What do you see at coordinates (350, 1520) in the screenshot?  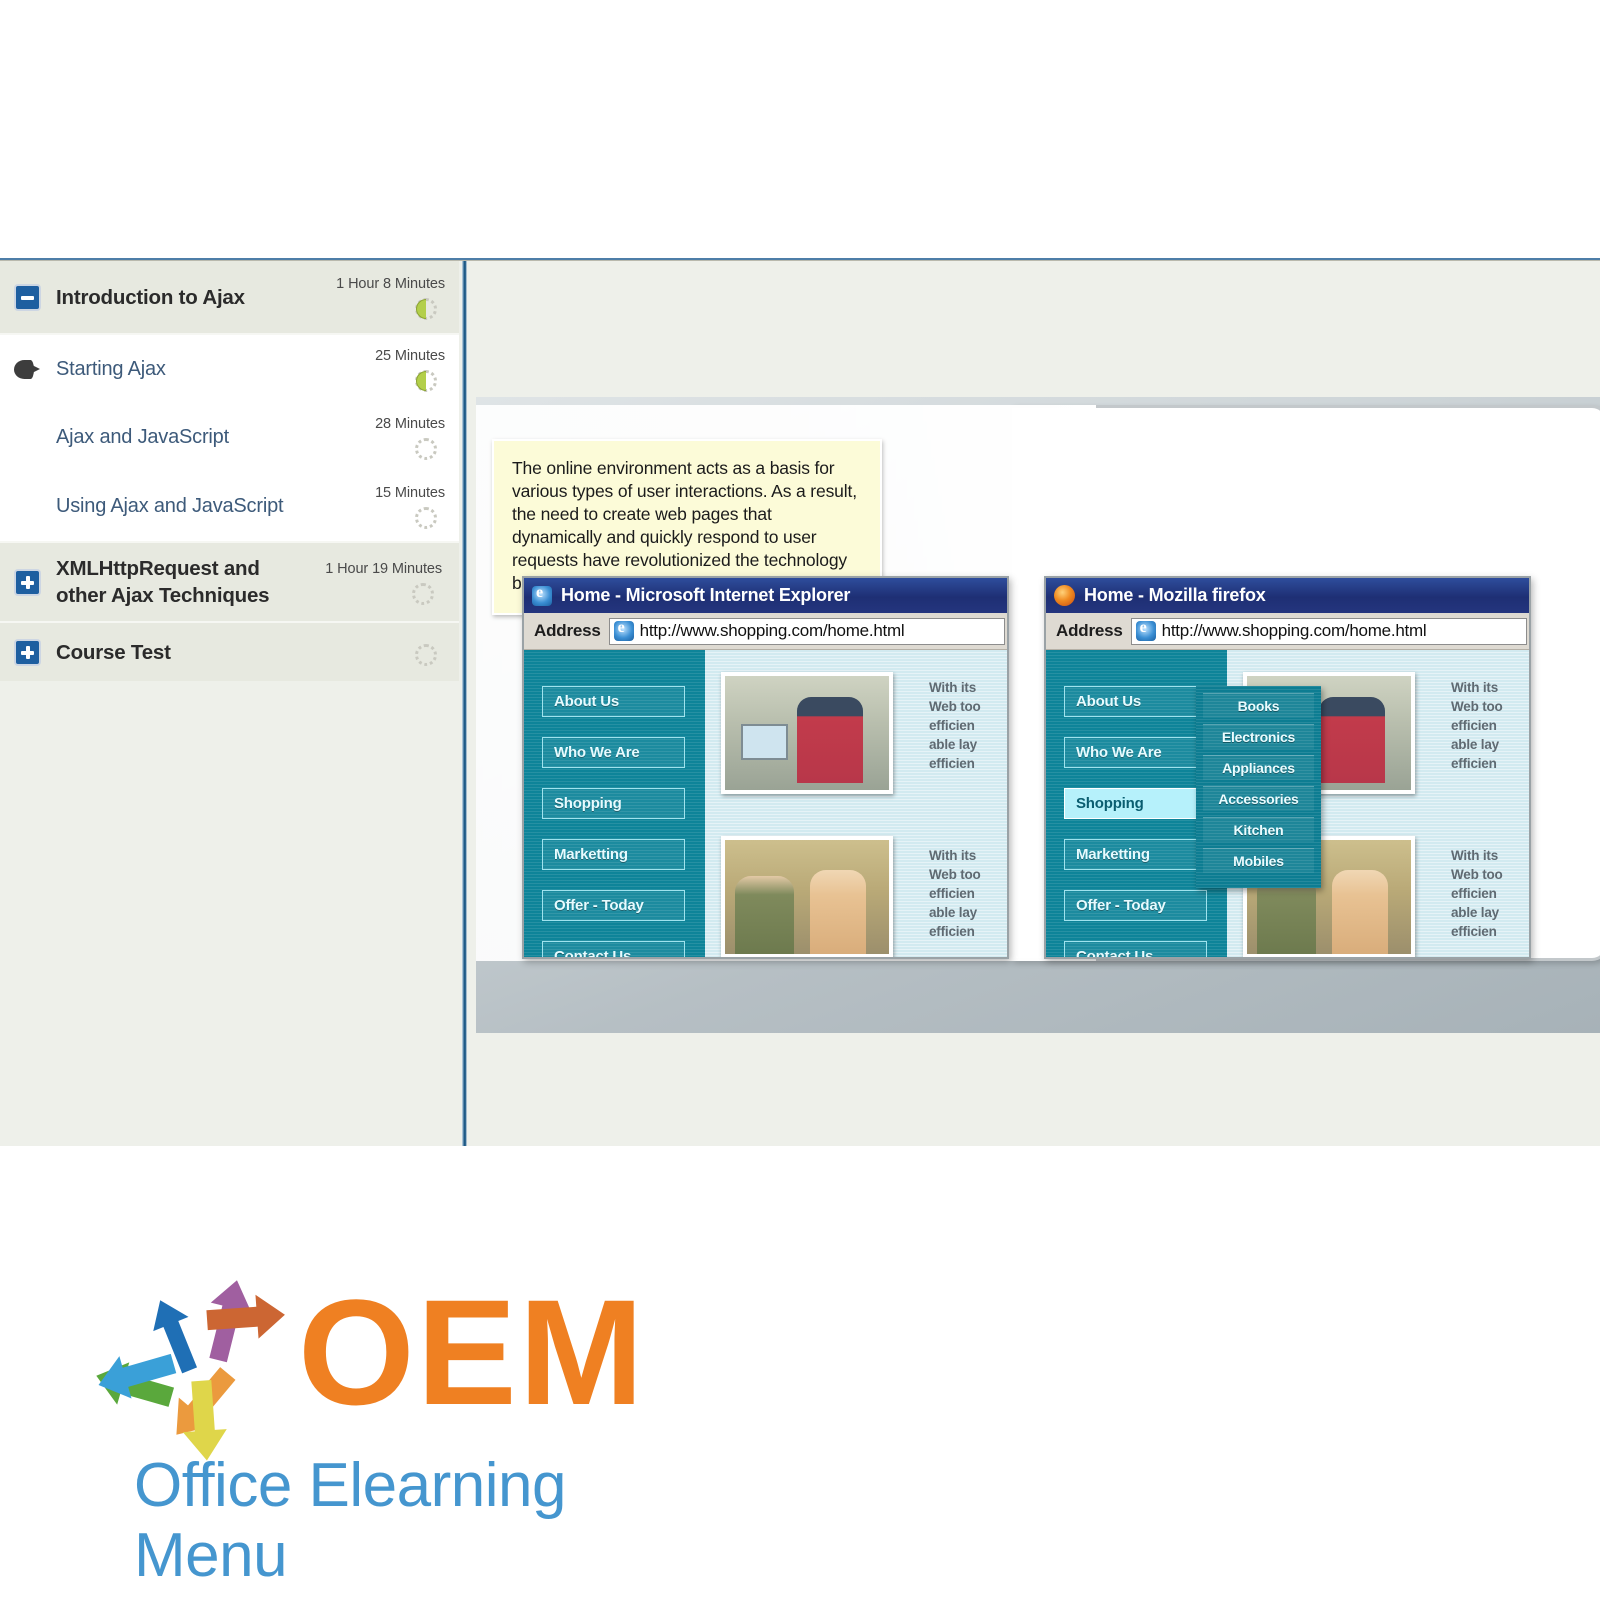 I see `logo-tagline: Office Elearning Menu` at bounding box center [350, 1520].